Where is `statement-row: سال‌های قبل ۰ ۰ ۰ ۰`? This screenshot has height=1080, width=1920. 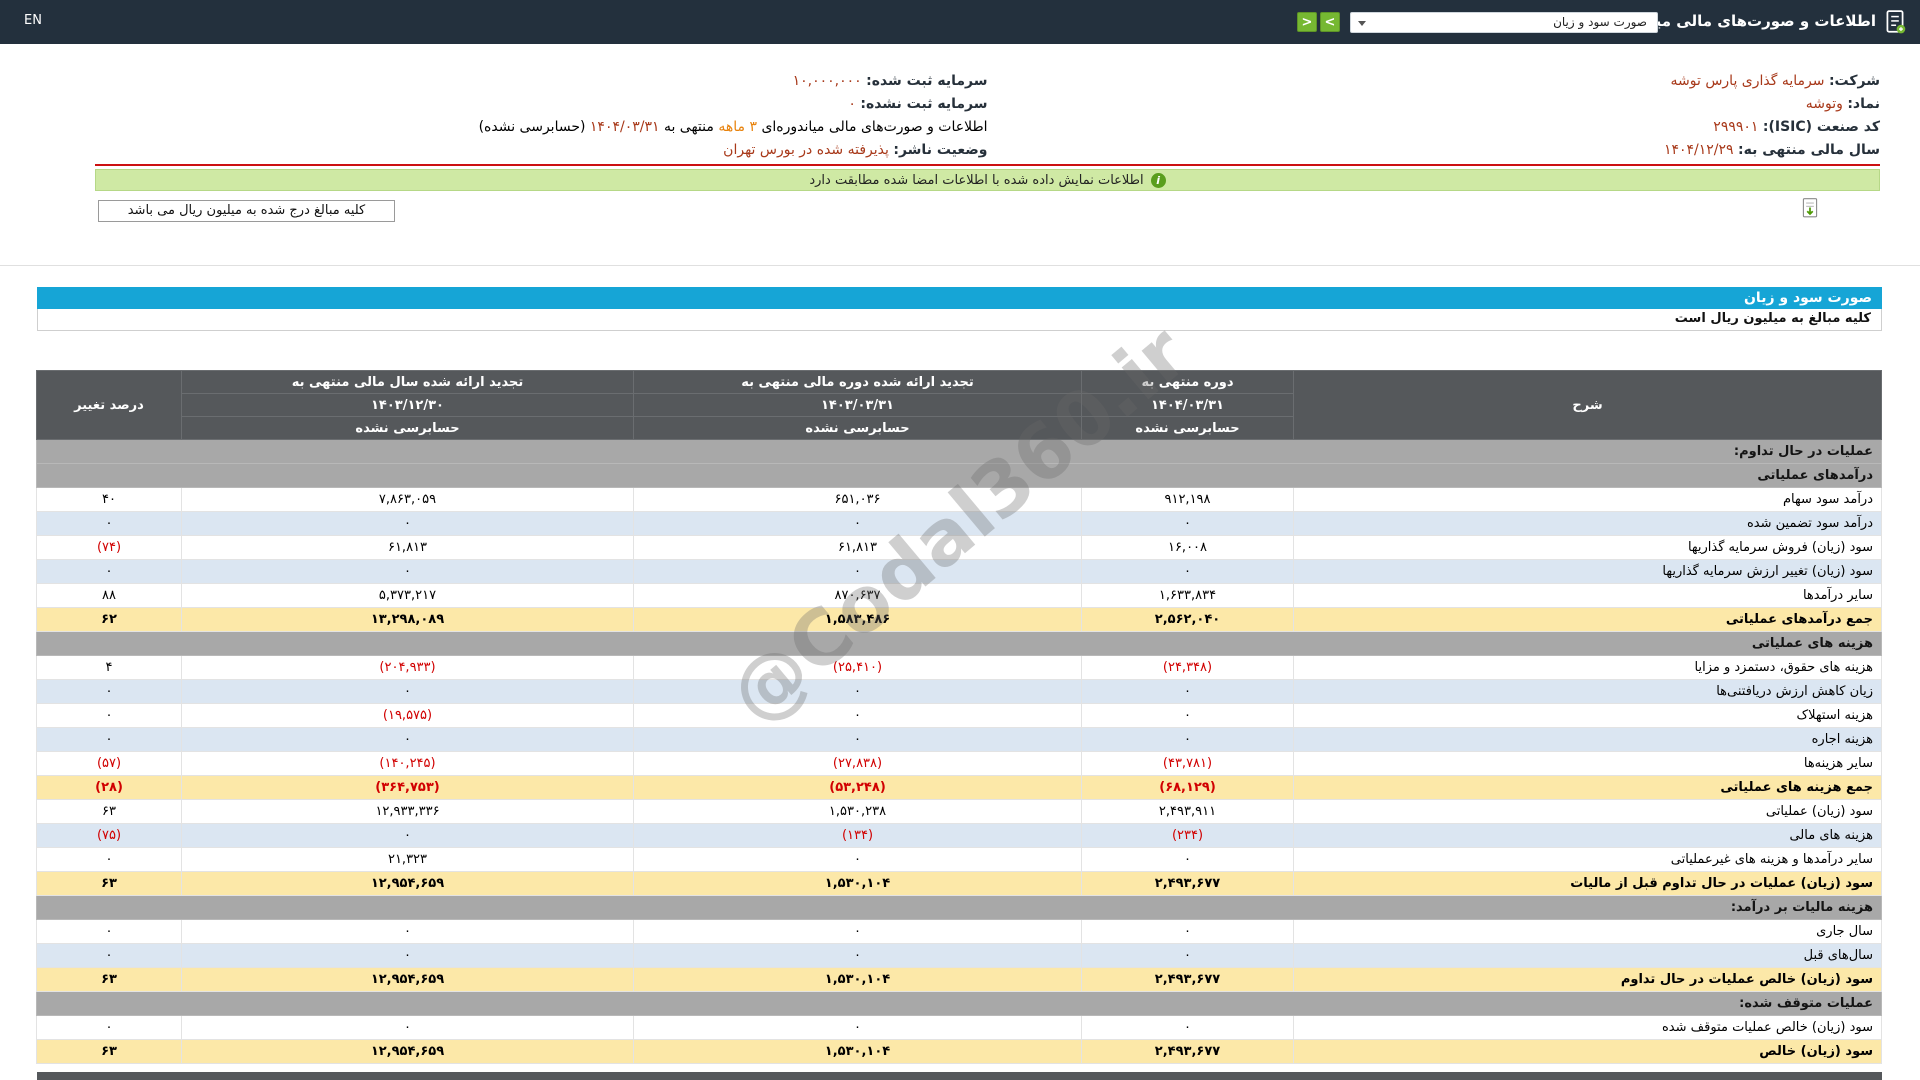
statement-row: سال‌های قبل ۰ ۰ ۰ ۰ is located at coordinates (959, 955).